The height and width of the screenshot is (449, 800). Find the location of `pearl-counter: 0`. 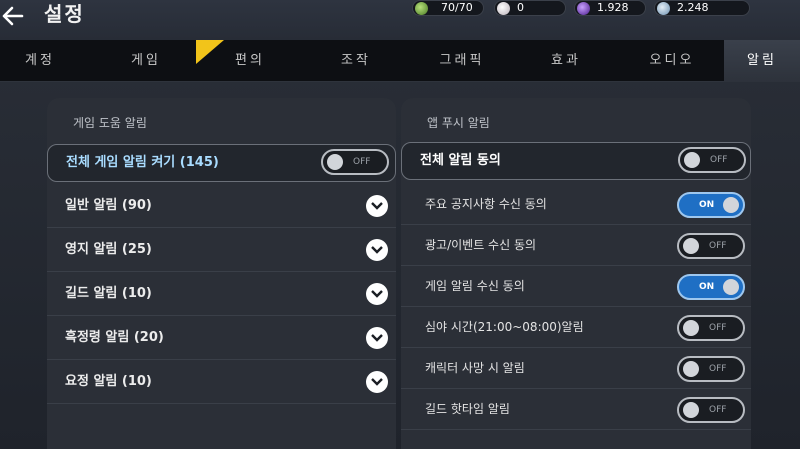

pearl-counter: 0 is located at coordinates (530, 8).